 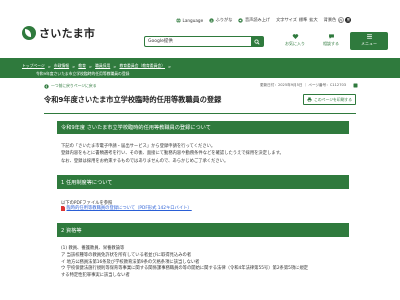 What do you see at coordinates (355, 85) in the screenshot?
I see `share-icon` at bounding box center [355, 85].